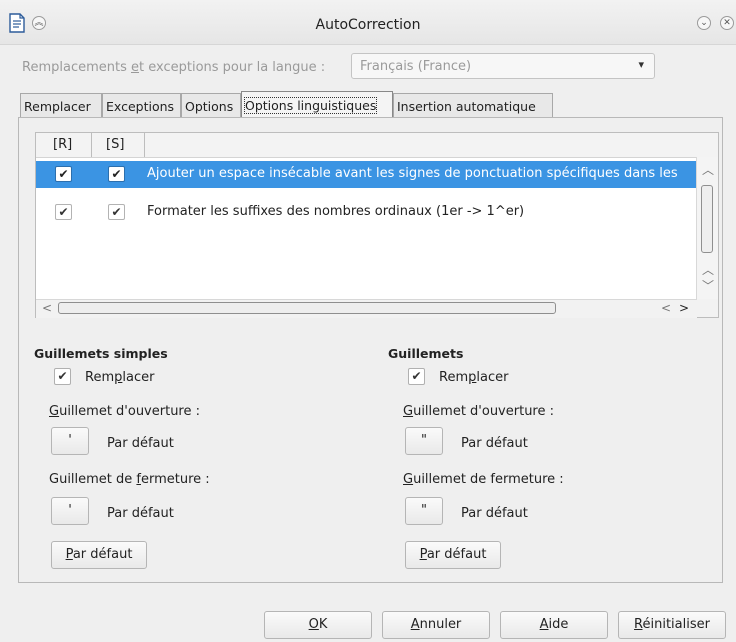 This screenshot has width=736, height=642. Describe the element at coordinates (494, 443) in the screenshot. I see `double-opening-default: Par défaut` at that location.